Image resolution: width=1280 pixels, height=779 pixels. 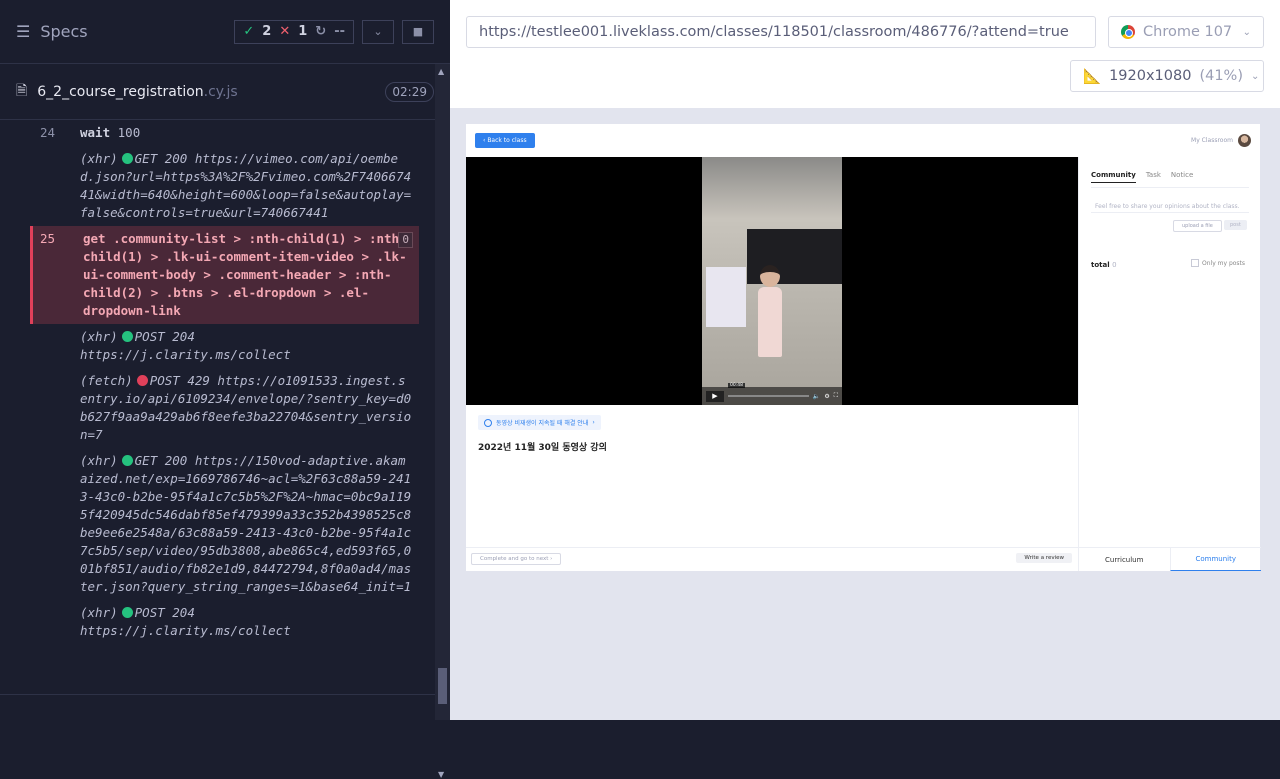 What do you see at coordinates (249, 31) in the screenshot?
I see `pass-icon: ✓` at bounding box center [249, 31].